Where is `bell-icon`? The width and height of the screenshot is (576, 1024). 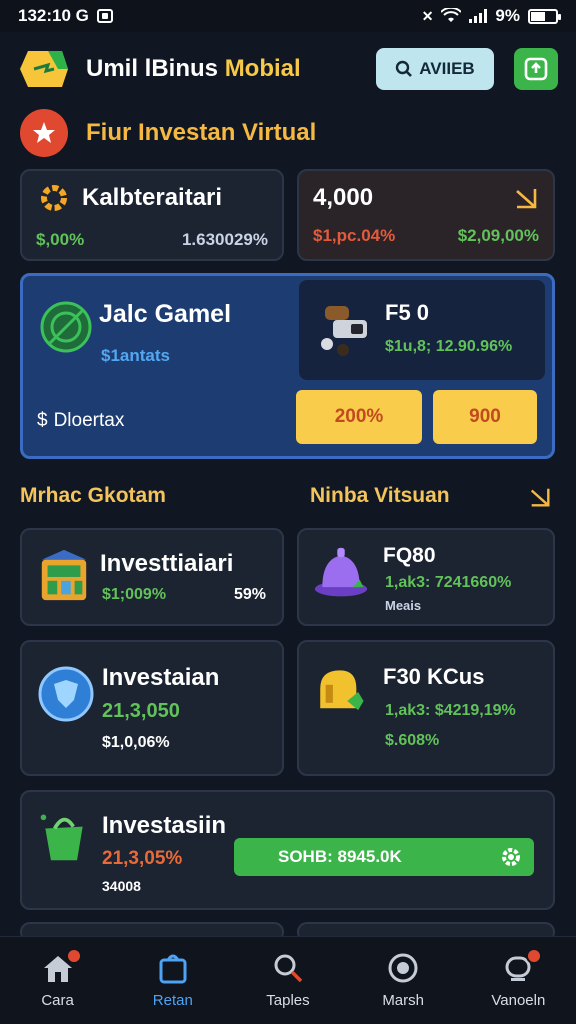
bell-icon is located at coordinates (341, 572).